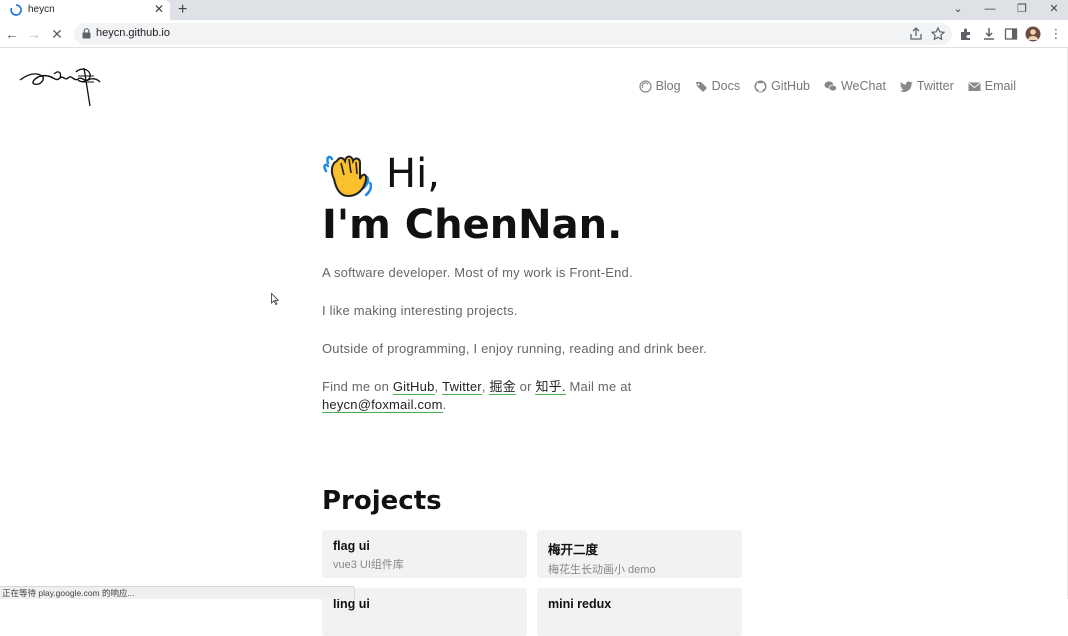 This screenshot has width=1068, height=636. Describe the element at coordinates (935, 86) in the screenshot. I see `nav-twitter-label: Twitter` at that location.